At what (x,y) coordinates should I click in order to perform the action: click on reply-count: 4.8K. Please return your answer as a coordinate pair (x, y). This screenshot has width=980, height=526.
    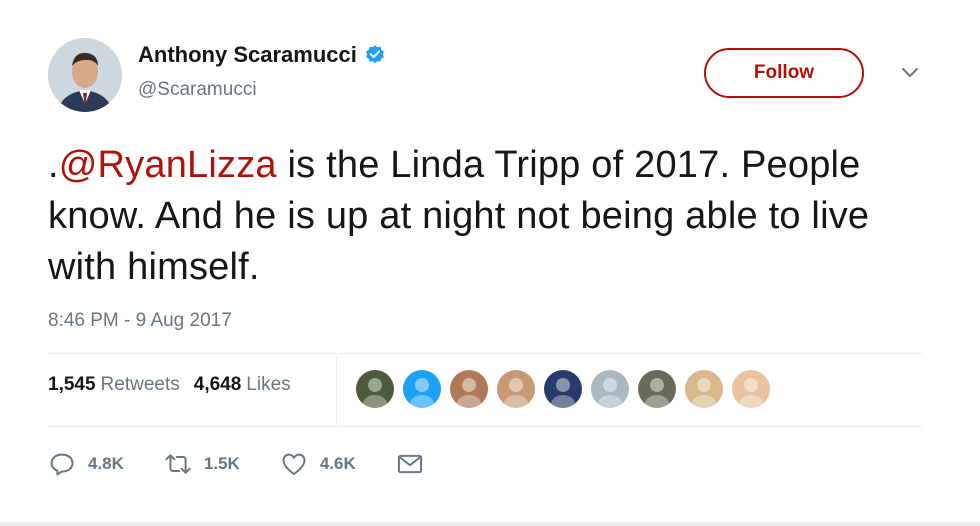
    Looking at the image, I should click on (106, 463).